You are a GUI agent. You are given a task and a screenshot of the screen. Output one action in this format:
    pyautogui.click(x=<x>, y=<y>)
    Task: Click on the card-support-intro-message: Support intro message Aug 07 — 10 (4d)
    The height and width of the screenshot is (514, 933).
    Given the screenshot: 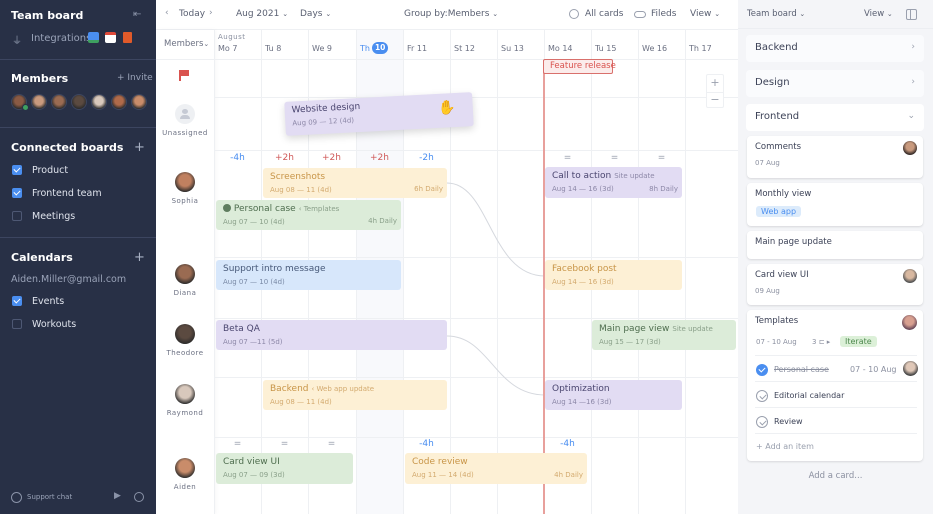 What is the action you would take?
    pyautogui.click(x=308, y=275)
    